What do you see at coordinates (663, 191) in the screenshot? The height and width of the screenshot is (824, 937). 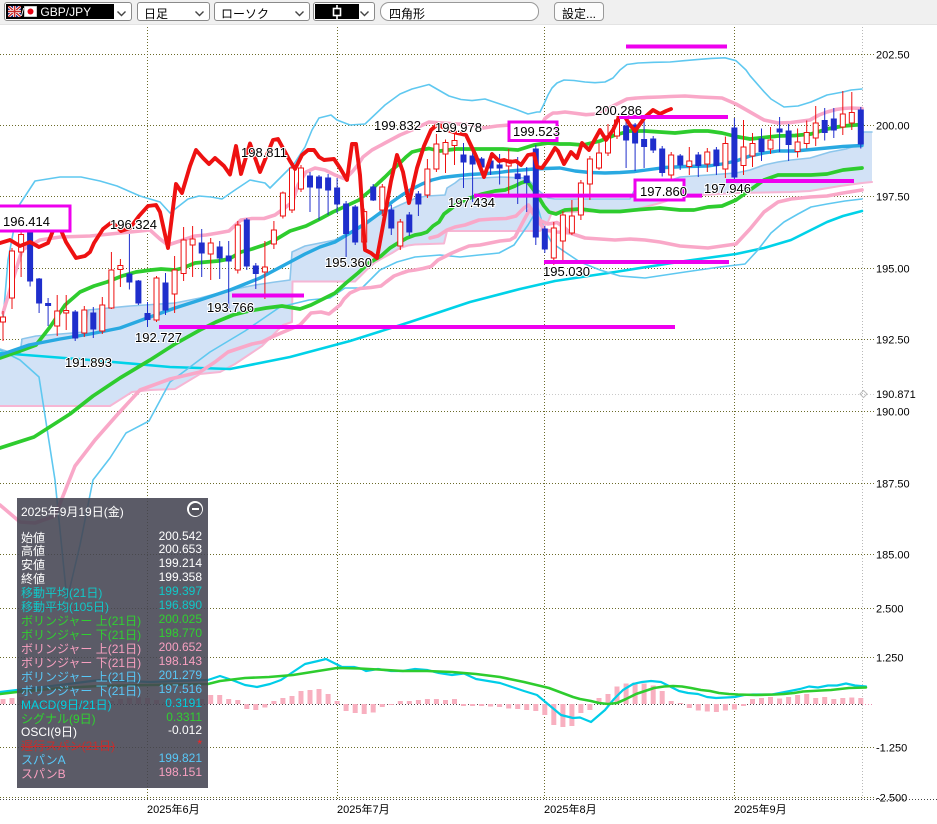 I see `svg-text: 197.860` at bounding box center [663, 191].